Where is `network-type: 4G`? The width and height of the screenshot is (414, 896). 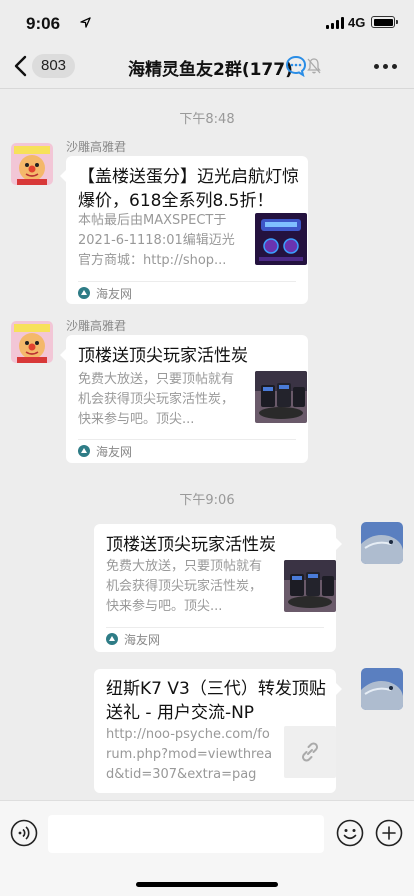
network-type: 4G is located at coordinates (357, 22).